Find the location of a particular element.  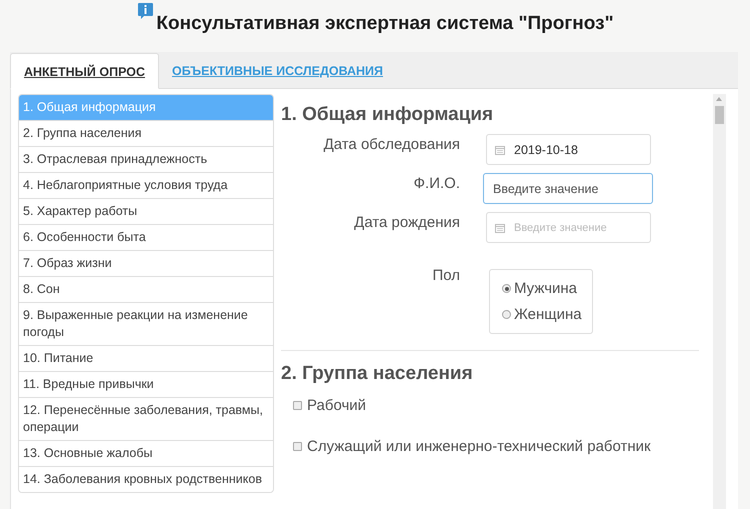

input-field: Введите значение is located at coordinates (568, 188).